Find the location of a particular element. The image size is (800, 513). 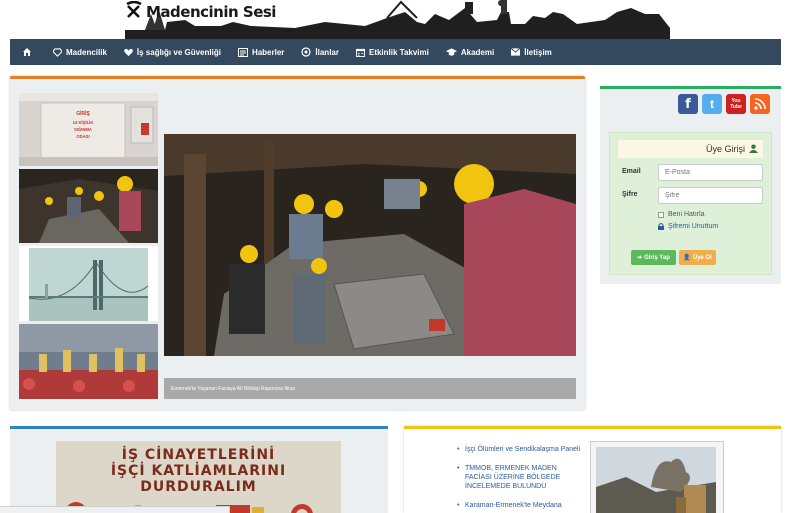

news-photo is located at coordinates (657, 477).